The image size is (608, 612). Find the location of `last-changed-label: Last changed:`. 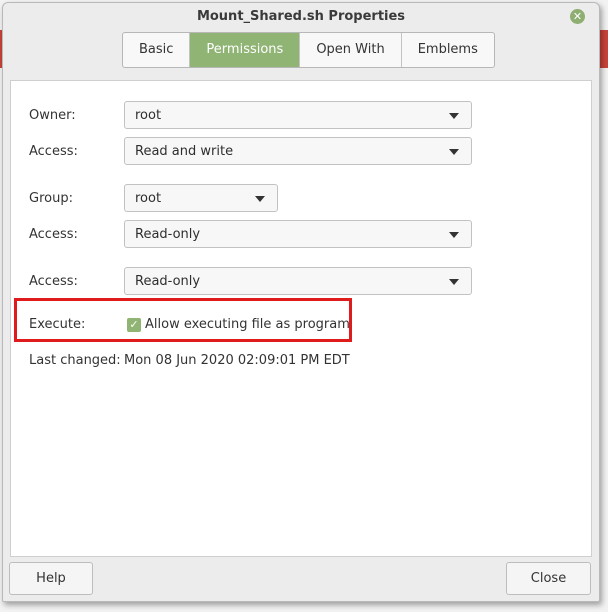

last-changed-label: Last changed: is located at coordinates (75, 360).